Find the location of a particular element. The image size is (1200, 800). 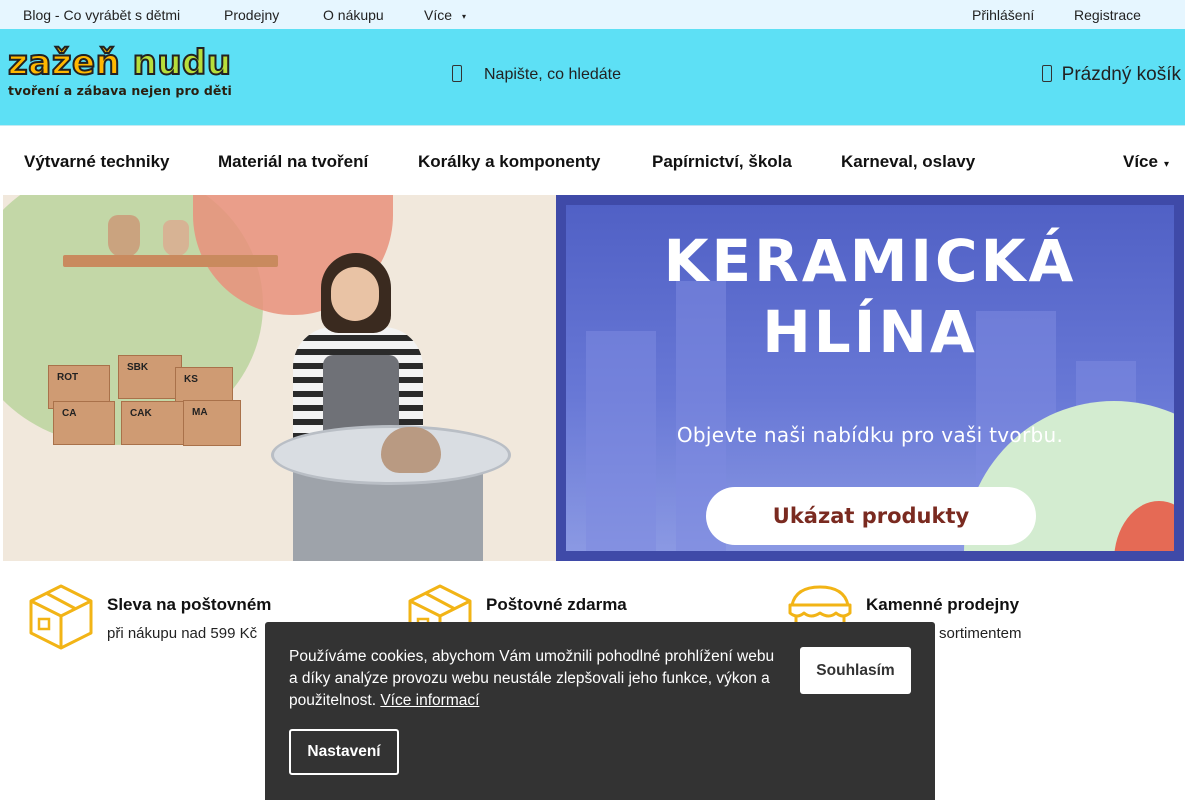

hero-subtitle: Objevte naši nabídku pro vaši tvorbu. is located at coordinates (870, 435).